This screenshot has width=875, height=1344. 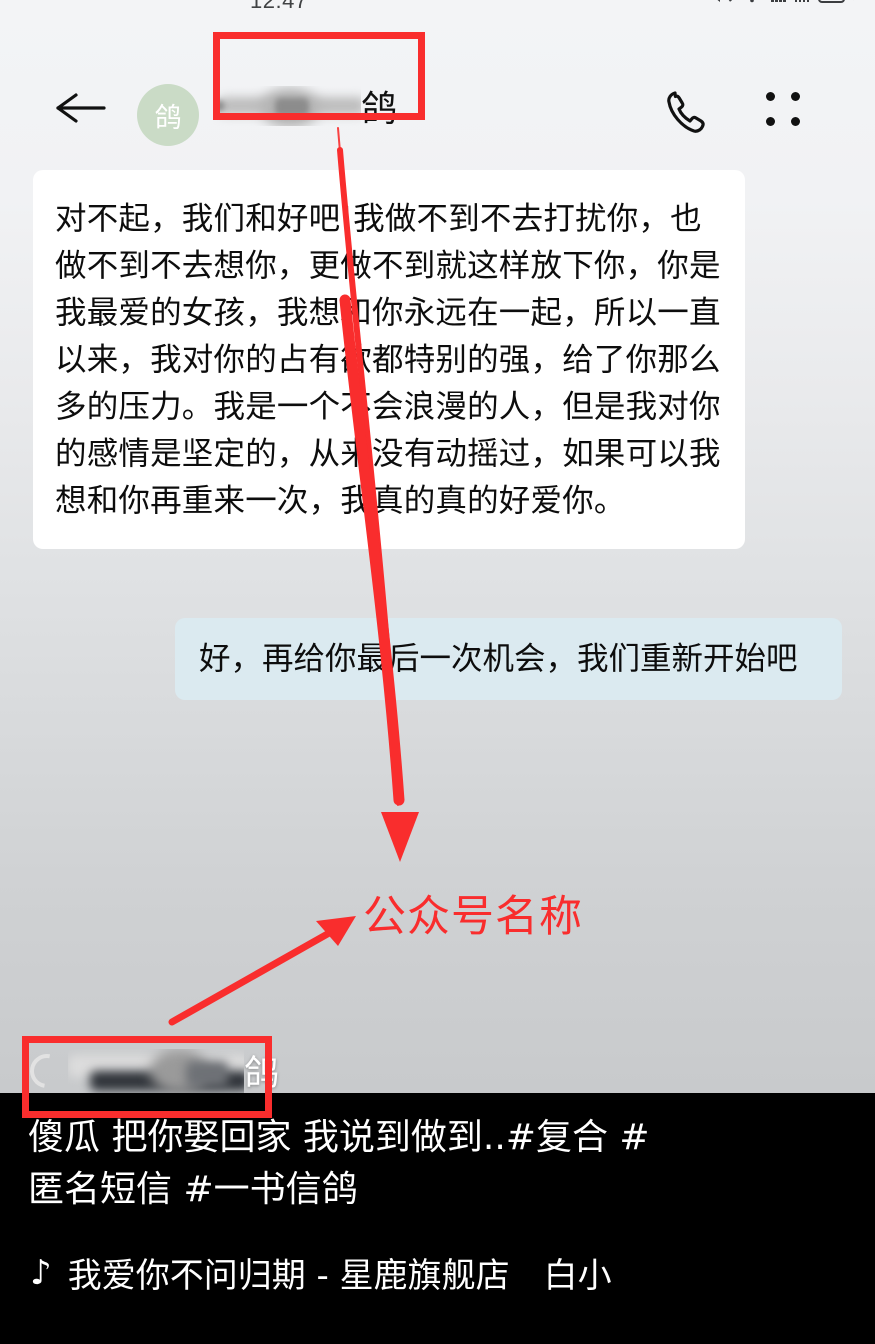 I want to click on page-title: 鸽, so click(x=319, y=106).